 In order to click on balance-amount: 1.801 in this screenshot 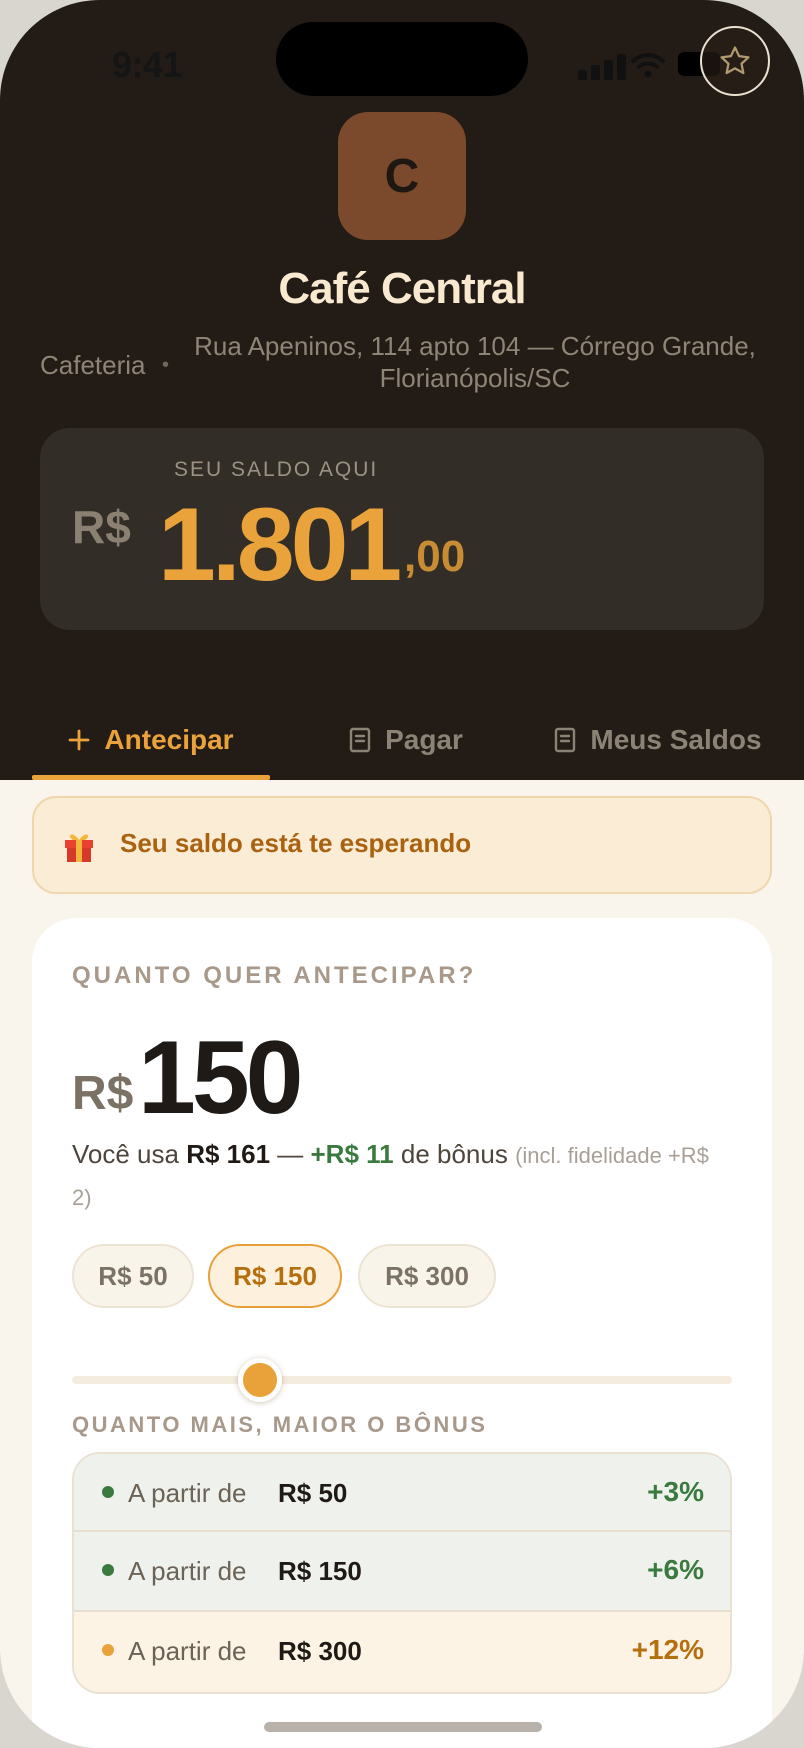, I will do `click(280, 545)`.